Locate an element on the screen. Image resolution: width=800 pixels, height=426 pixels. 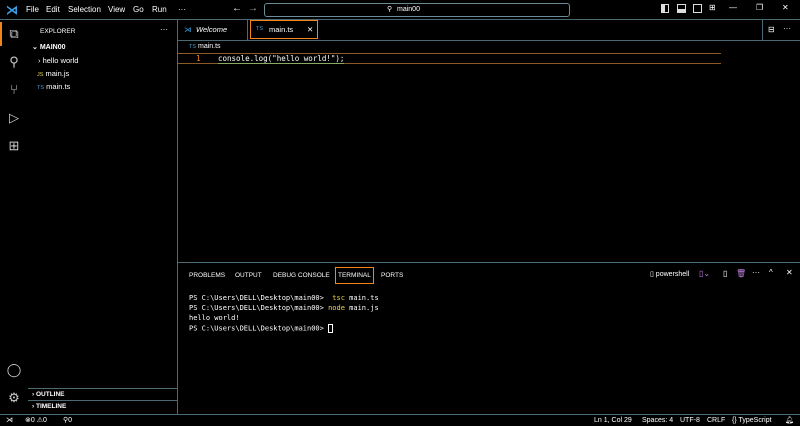
toggle-secondary-sidebar-icon is located at coordinates (697, 8).